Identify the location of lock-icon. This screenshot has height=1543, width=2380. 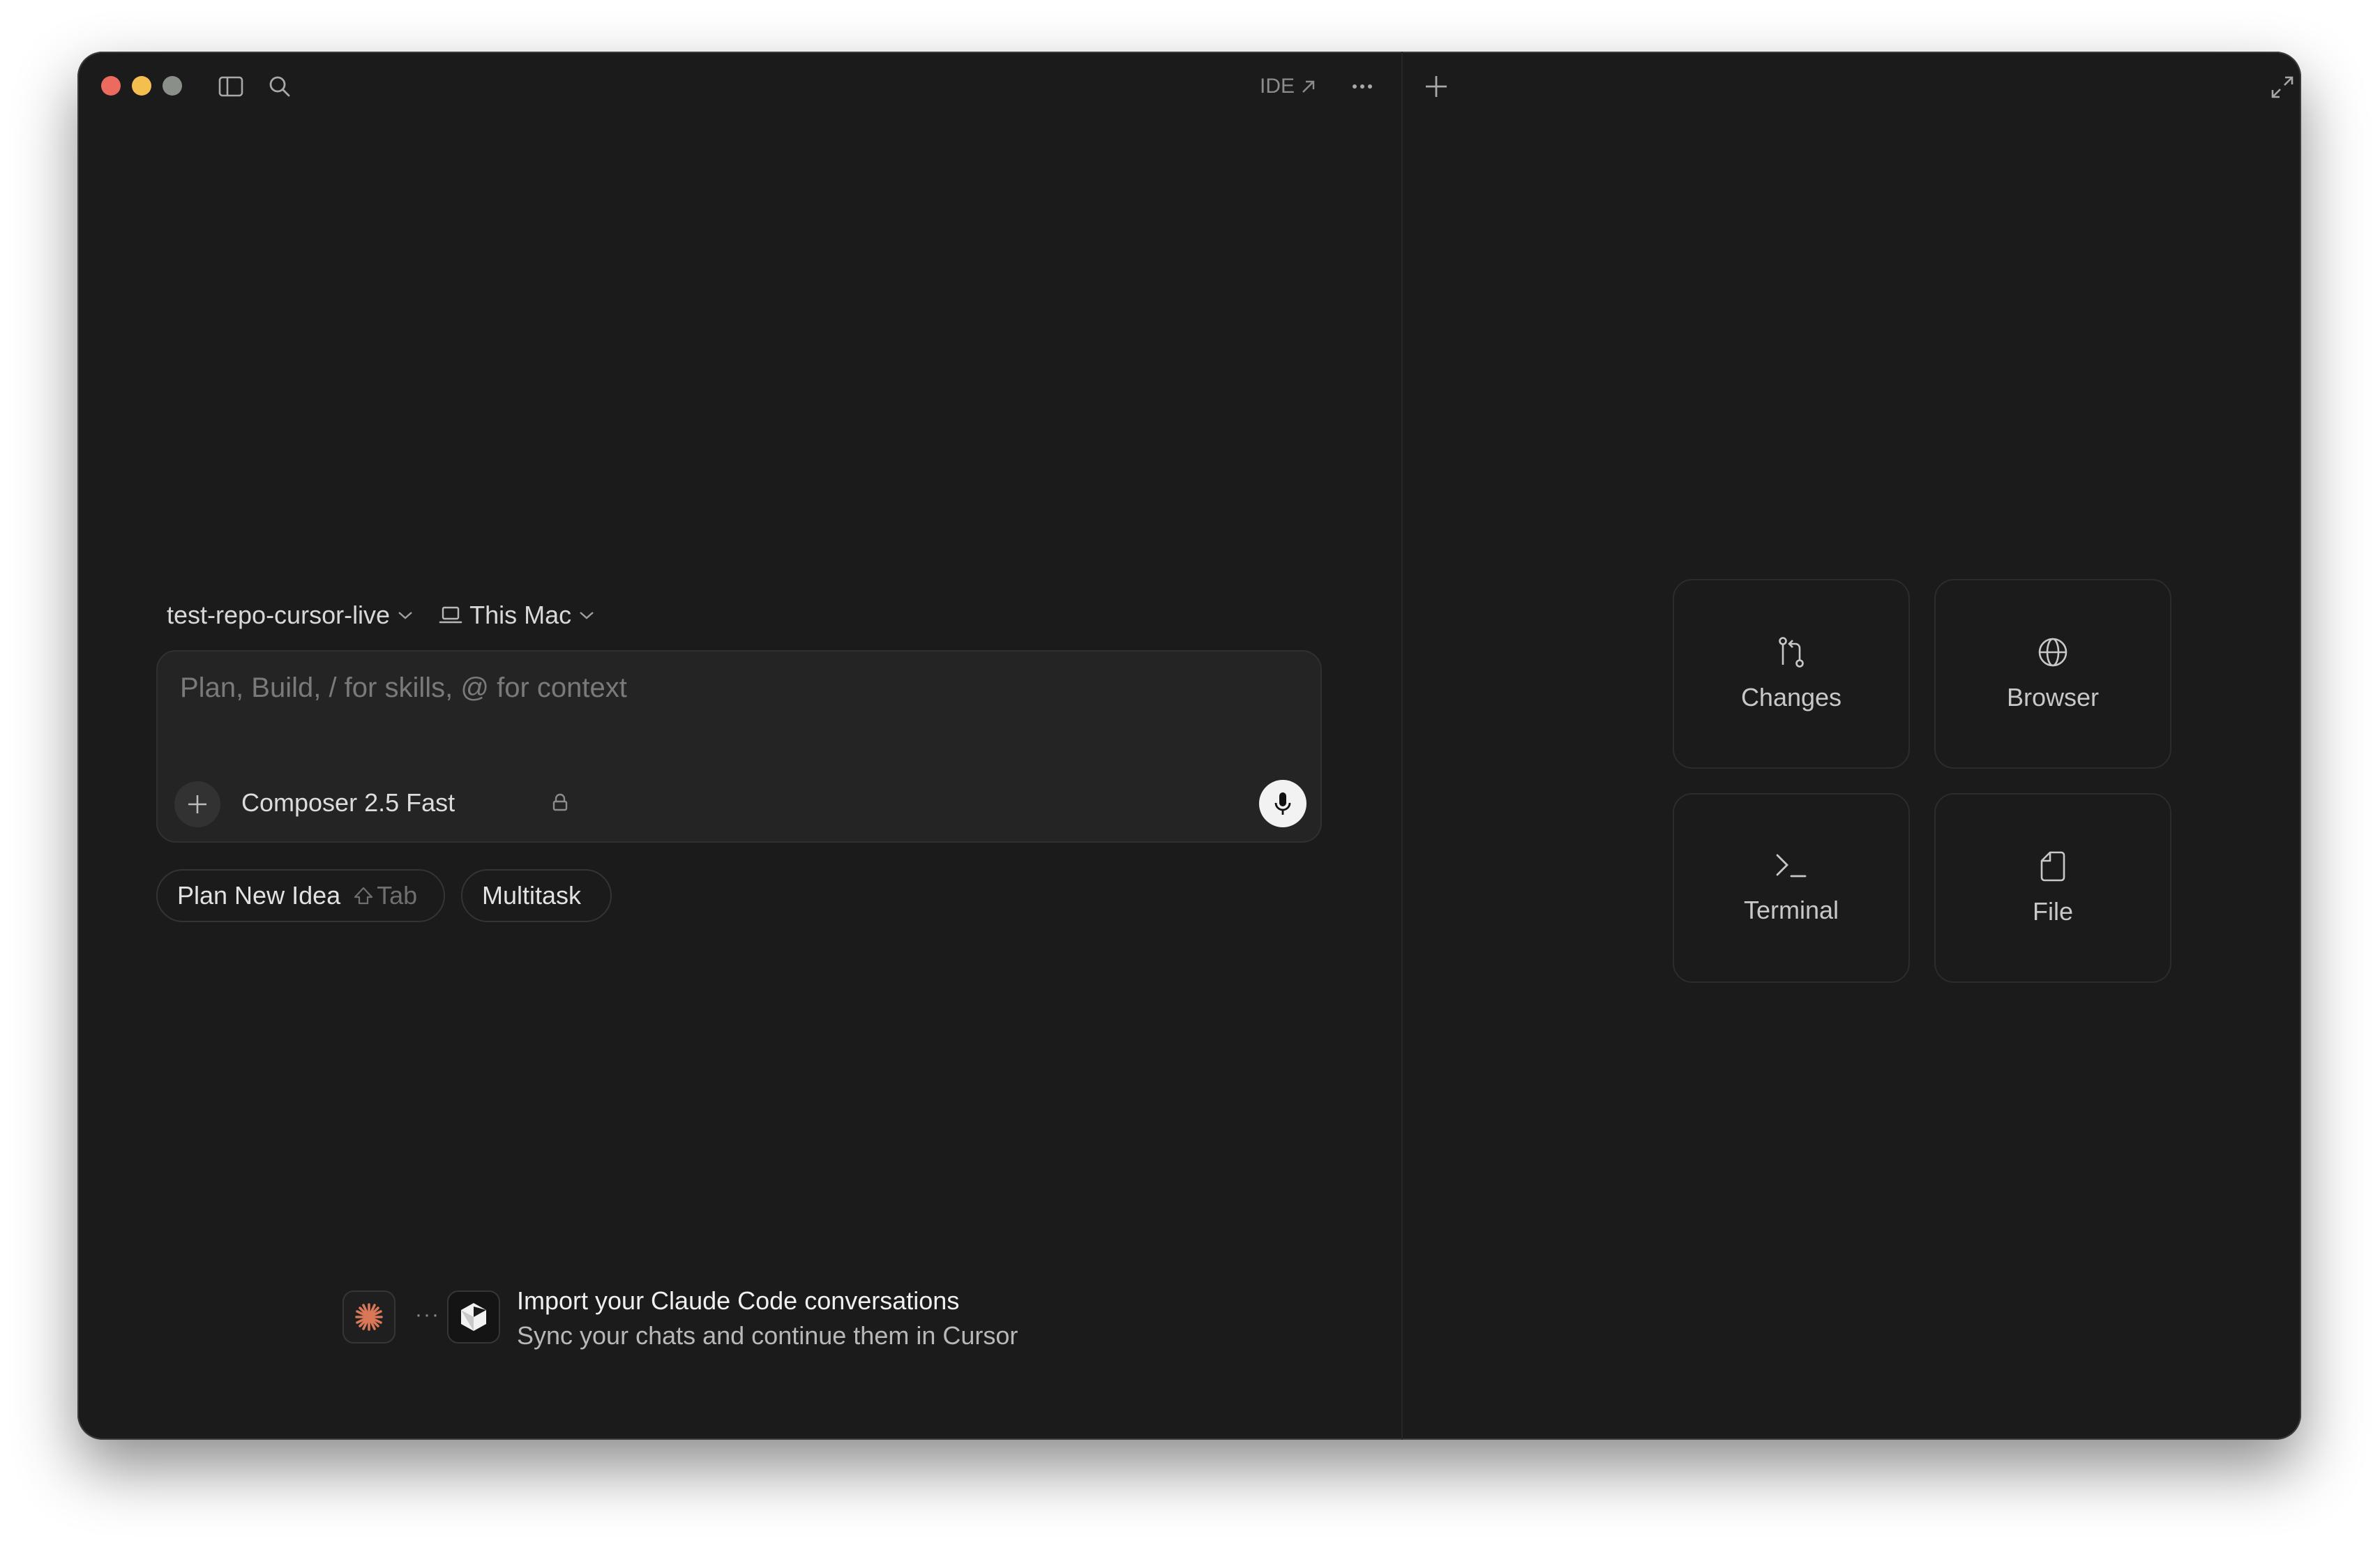
(560, 802).